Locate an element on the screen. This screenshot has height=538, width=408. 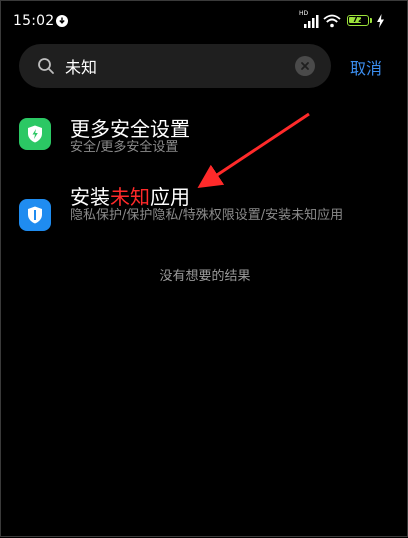
result-path: 隐私保护/保护隐私/特殊权限设置/安装未知应用 is located at coordinates (207, 215).